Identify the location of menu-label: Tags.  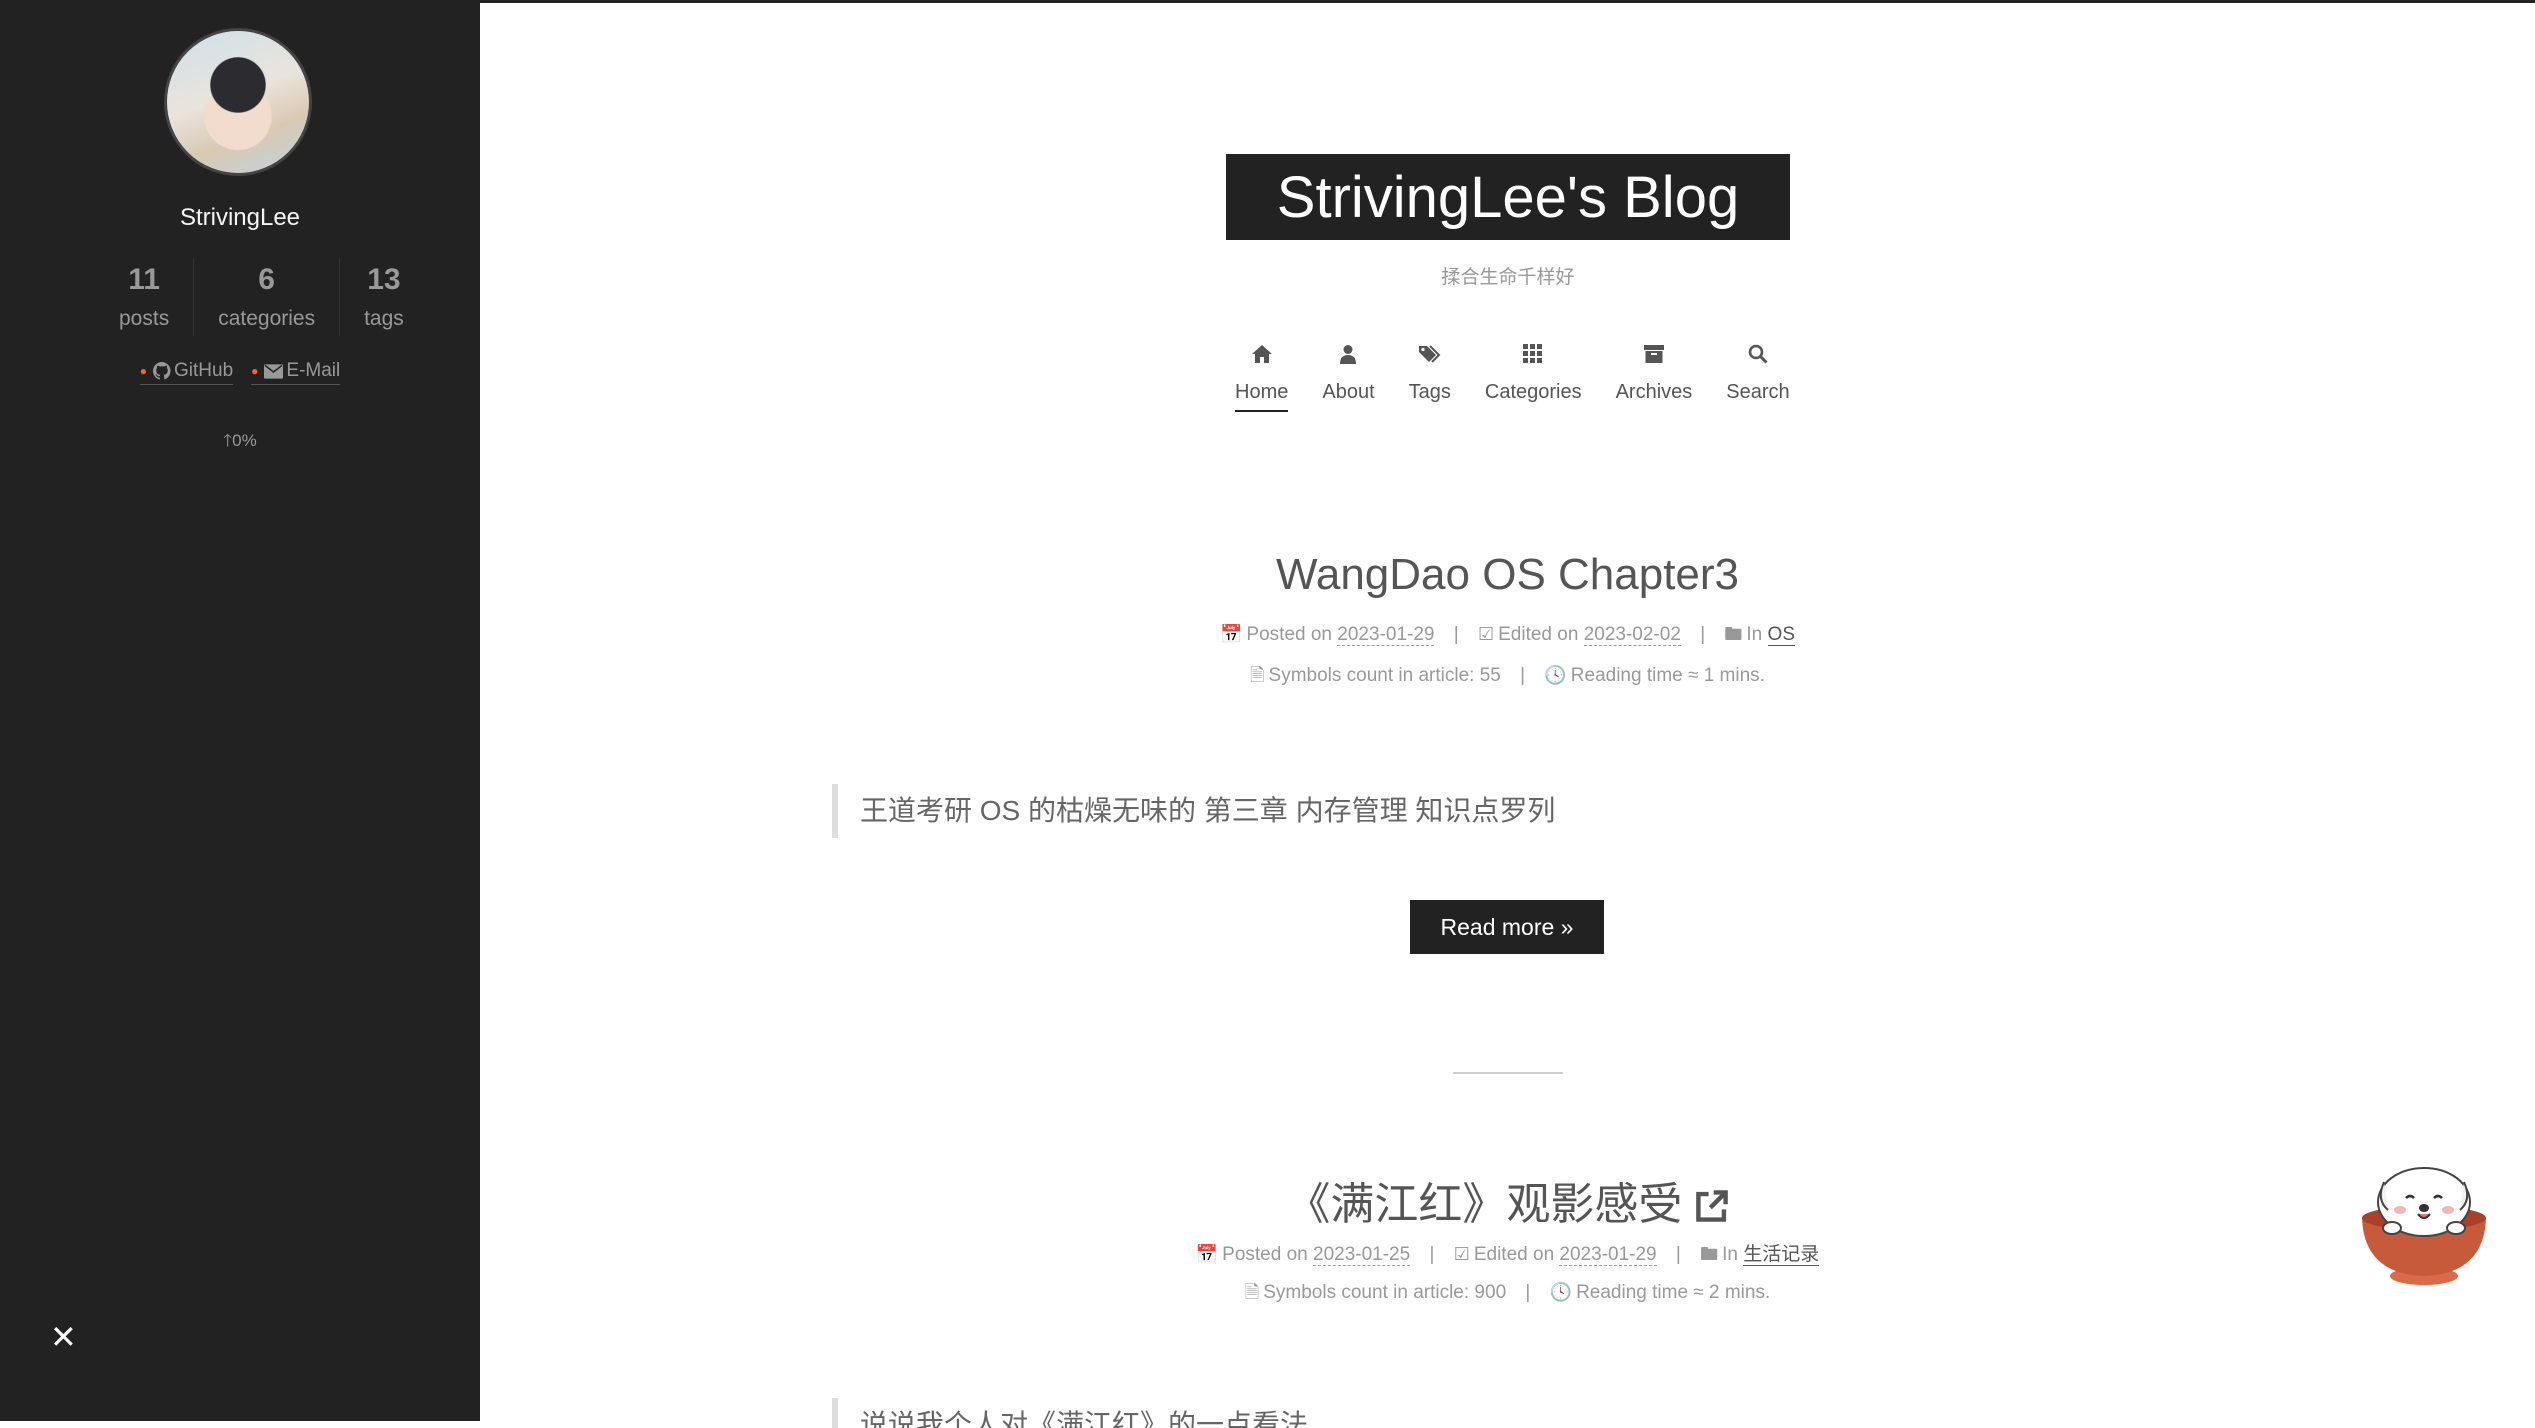
(1429, 392).